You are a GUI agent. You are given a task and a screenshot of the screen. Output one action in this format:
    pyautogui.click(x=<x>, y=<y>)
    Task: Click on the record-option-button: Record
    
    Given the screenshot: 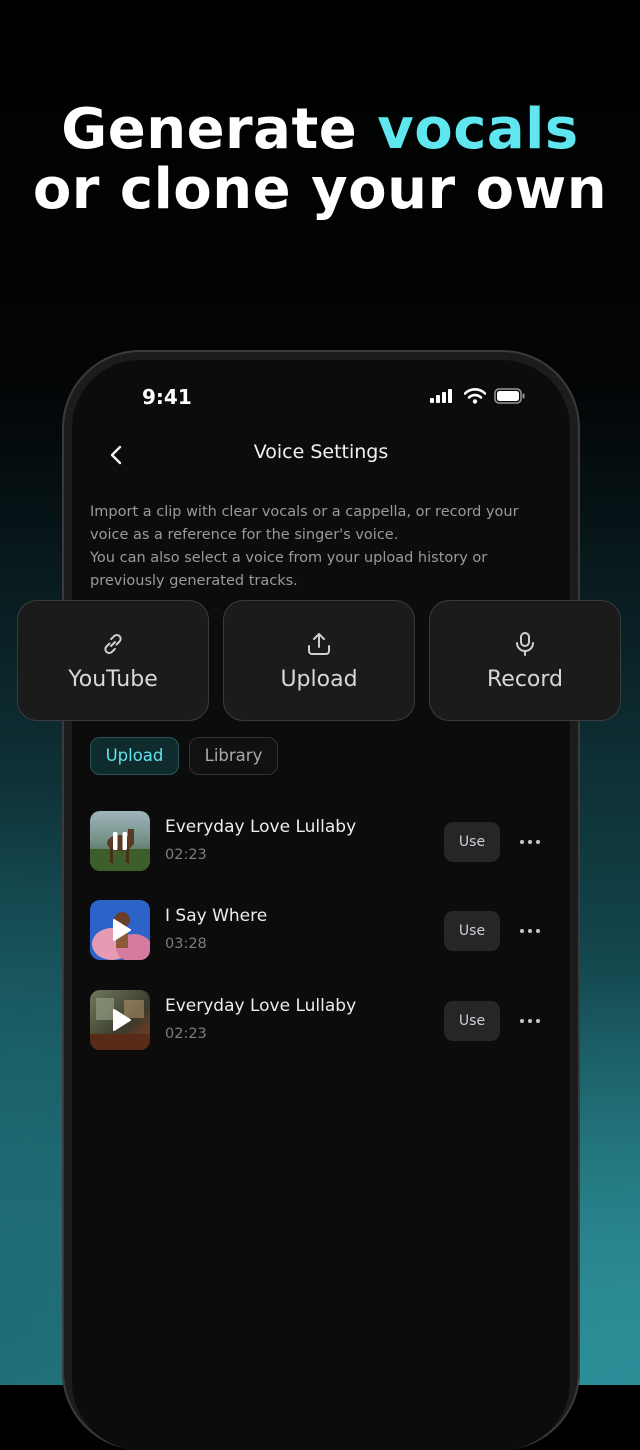 What is the action you would take?
    pyautogui.click(x=525, y=660)
    